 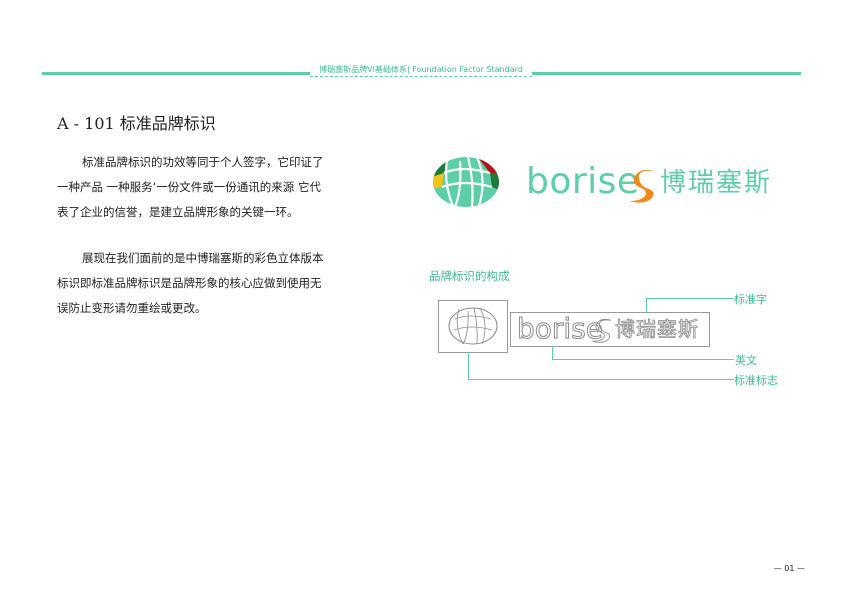 I want to click on wordmark-outline-box: borise 博瑞塞斯, so click(x=610, y=329).